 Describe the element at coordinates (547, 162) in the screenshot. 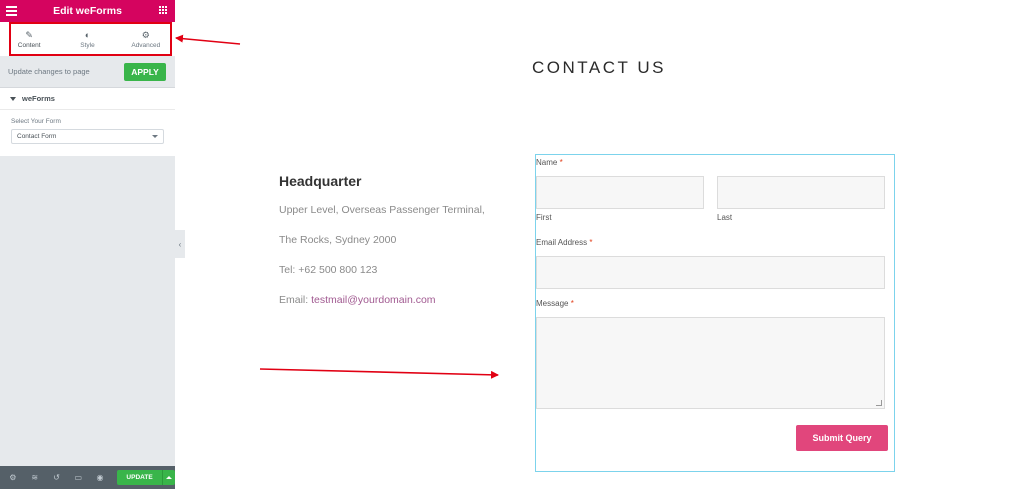

I see `name-label-text: Name` at that location.